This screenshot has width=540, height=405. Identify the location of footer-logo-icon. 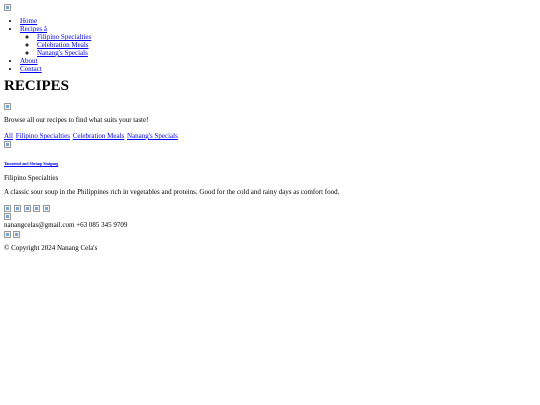
(7, 216).